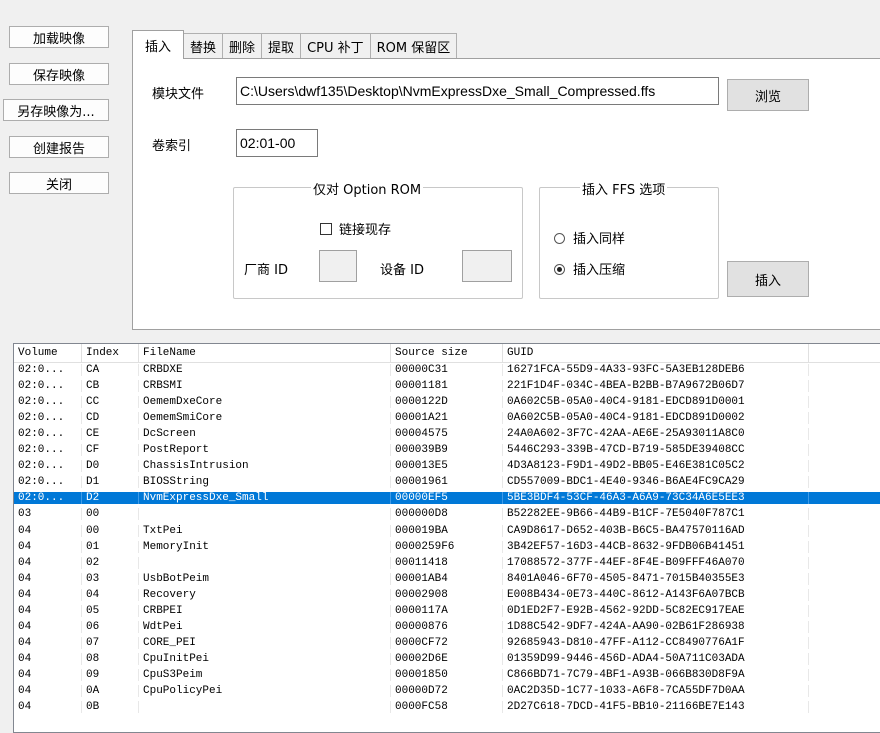 This screenshot has width=880, height=733. I want to click on radio-circle-selected, so click(559, 269).